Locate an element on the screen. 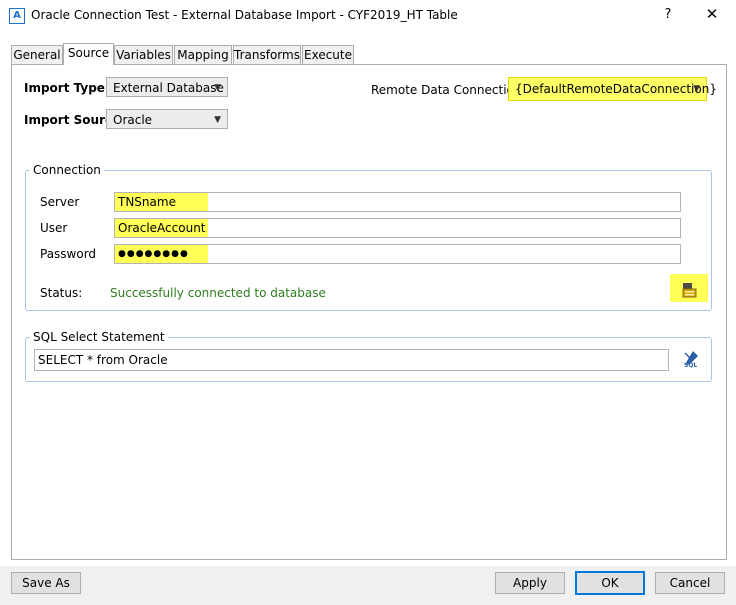 The image size is (736, 605). status-message: Successfully connected to database is located at coordinates (218, 293).